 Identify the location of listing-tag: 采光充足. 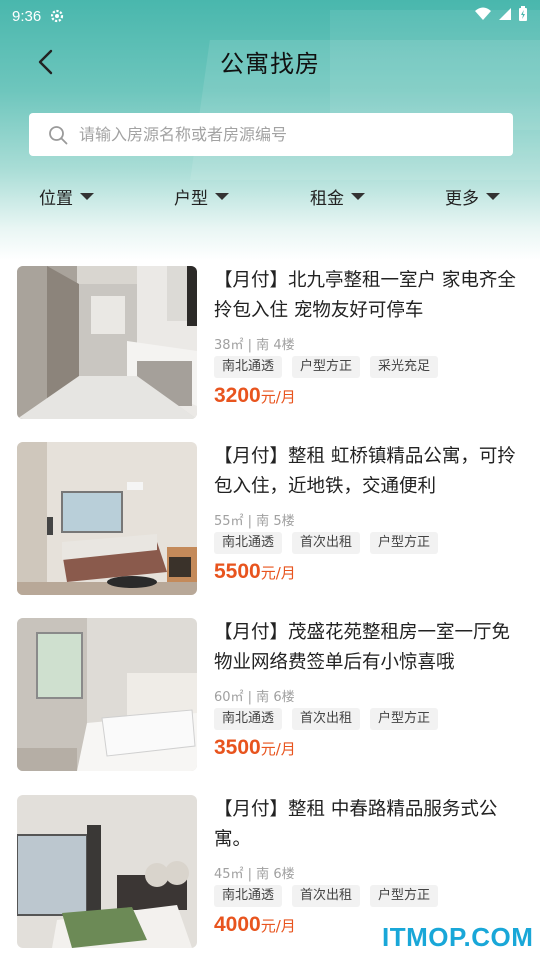
(404, 367).